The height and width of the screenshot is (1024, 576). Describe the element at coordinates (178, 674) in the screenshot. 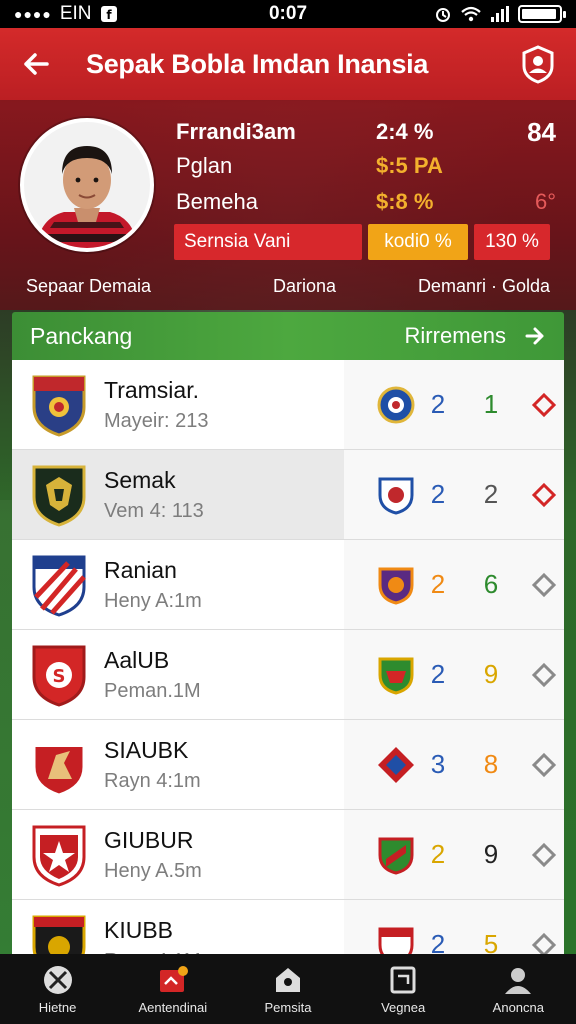

I see `team-cell: S AalUB Peman.1M` at that location.